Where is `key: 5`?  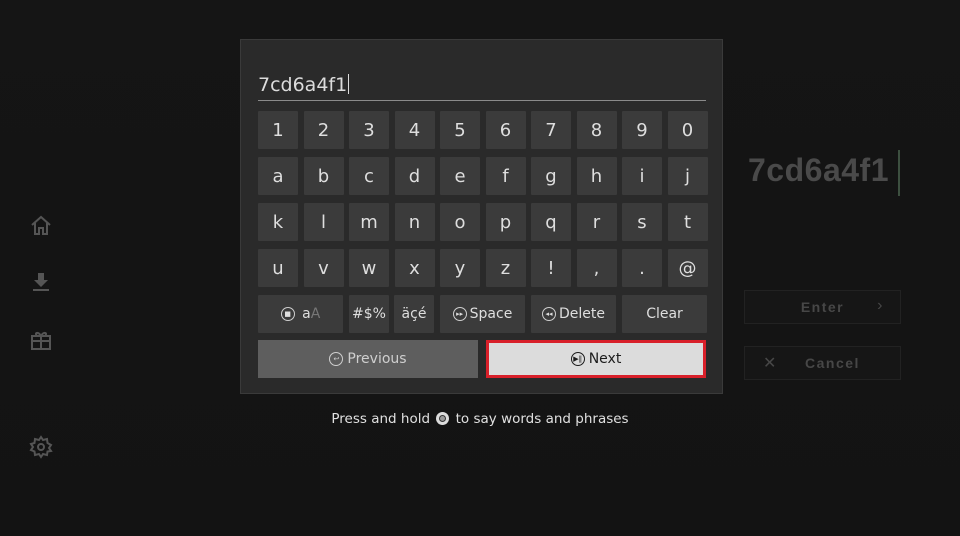 key: 5 is located at coordinates (460, 130).